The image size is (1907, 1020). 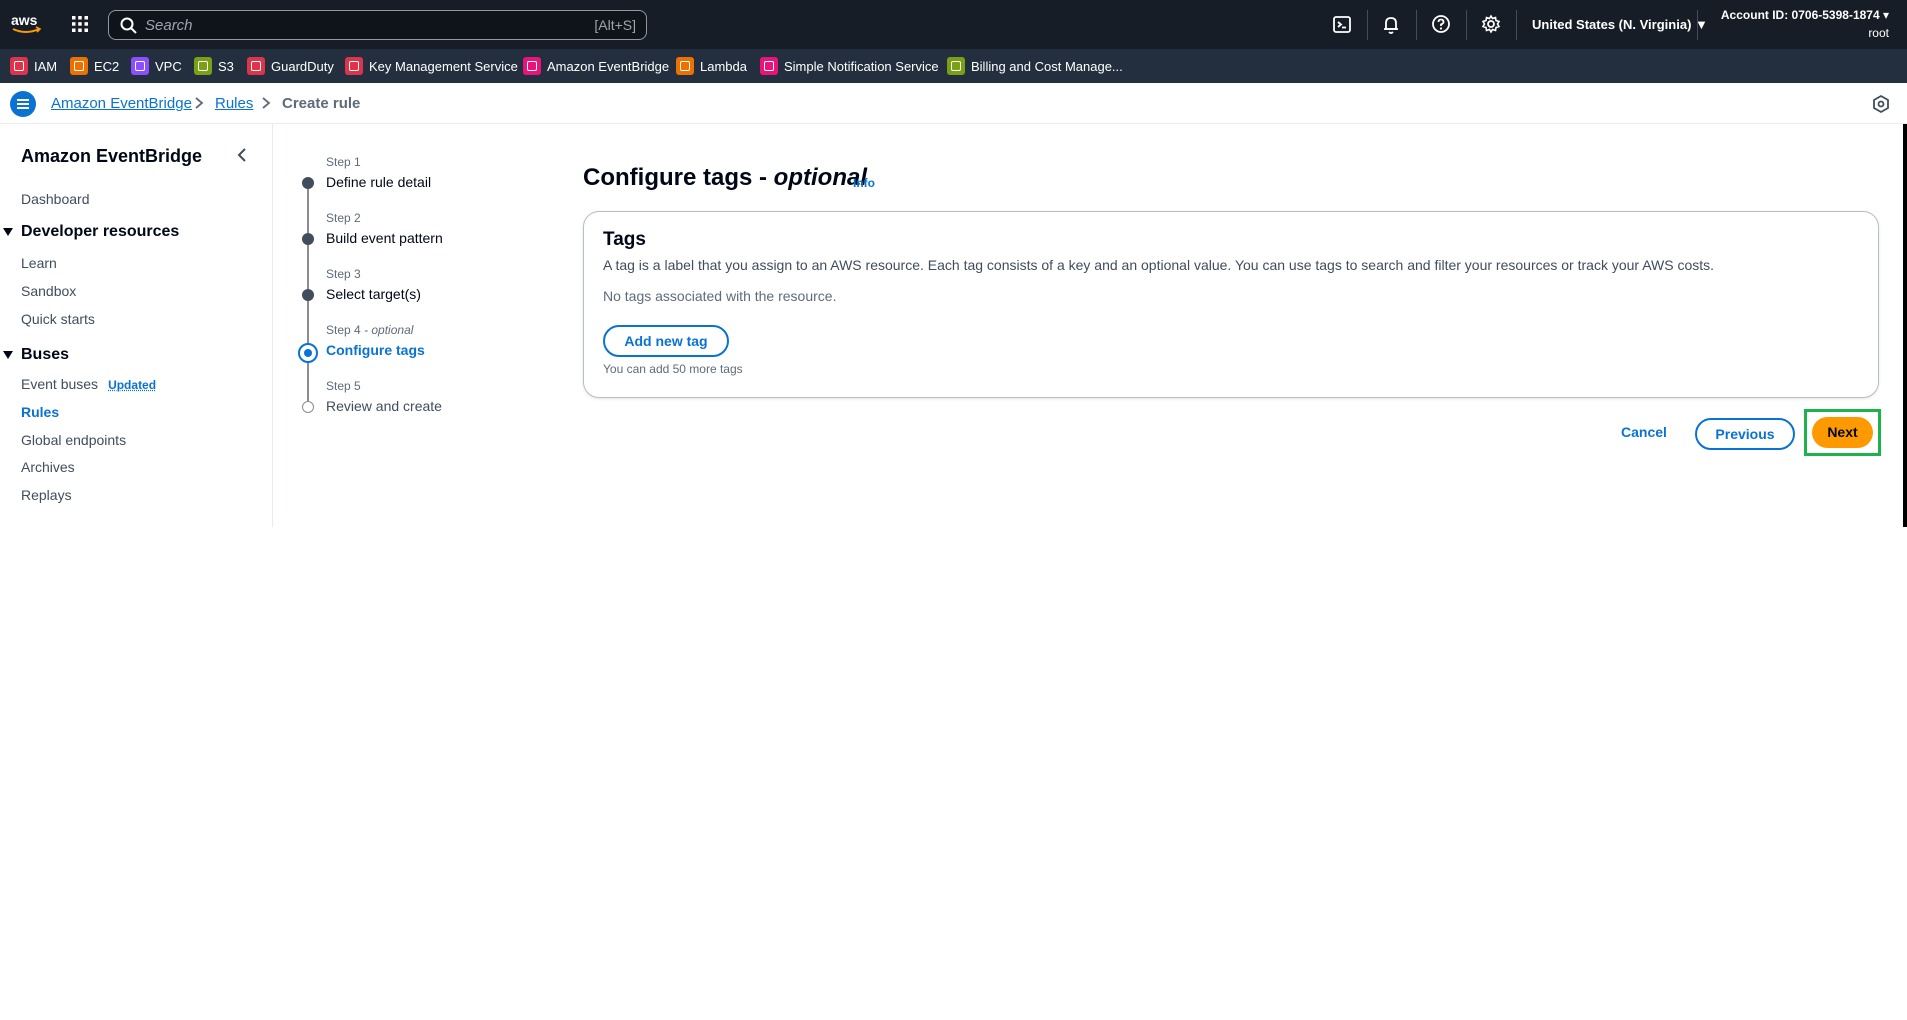 I want to click on step-4-label: Step 4 - optional, so click(x=369, y=330).